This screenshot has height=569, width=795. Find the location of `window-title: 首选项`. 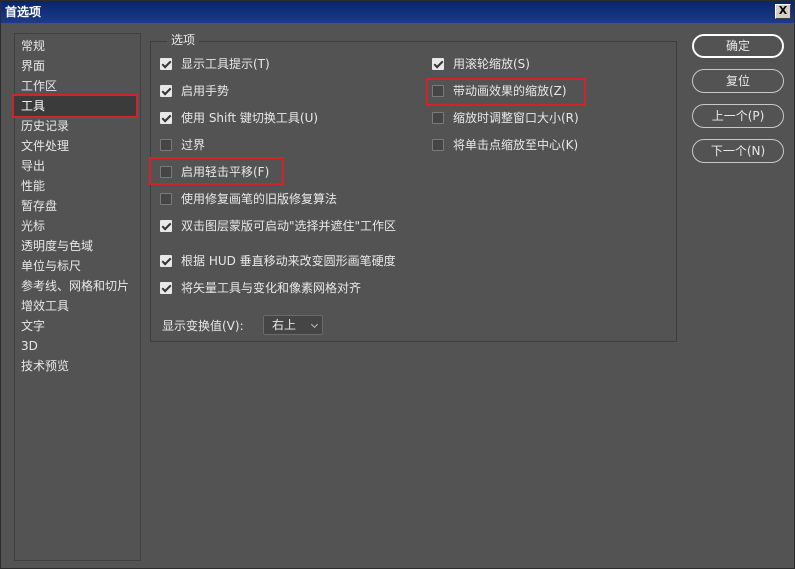

window-title: 首选项 is located at coordinates (23, 12).